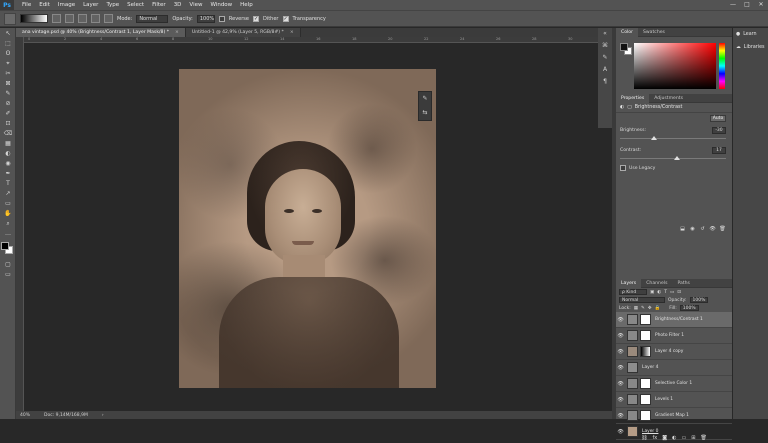 This screenshot has height=443, width=768. Describe the element at coordinates (693, 438) in the screenshot. I see `new-layer-icon: ⊞` at that location.